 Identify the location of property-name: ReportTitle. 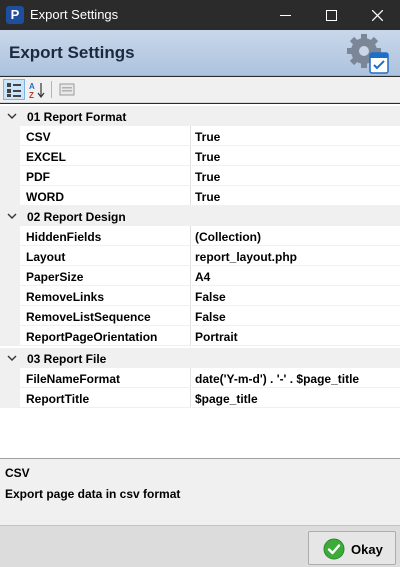
(58, 399).